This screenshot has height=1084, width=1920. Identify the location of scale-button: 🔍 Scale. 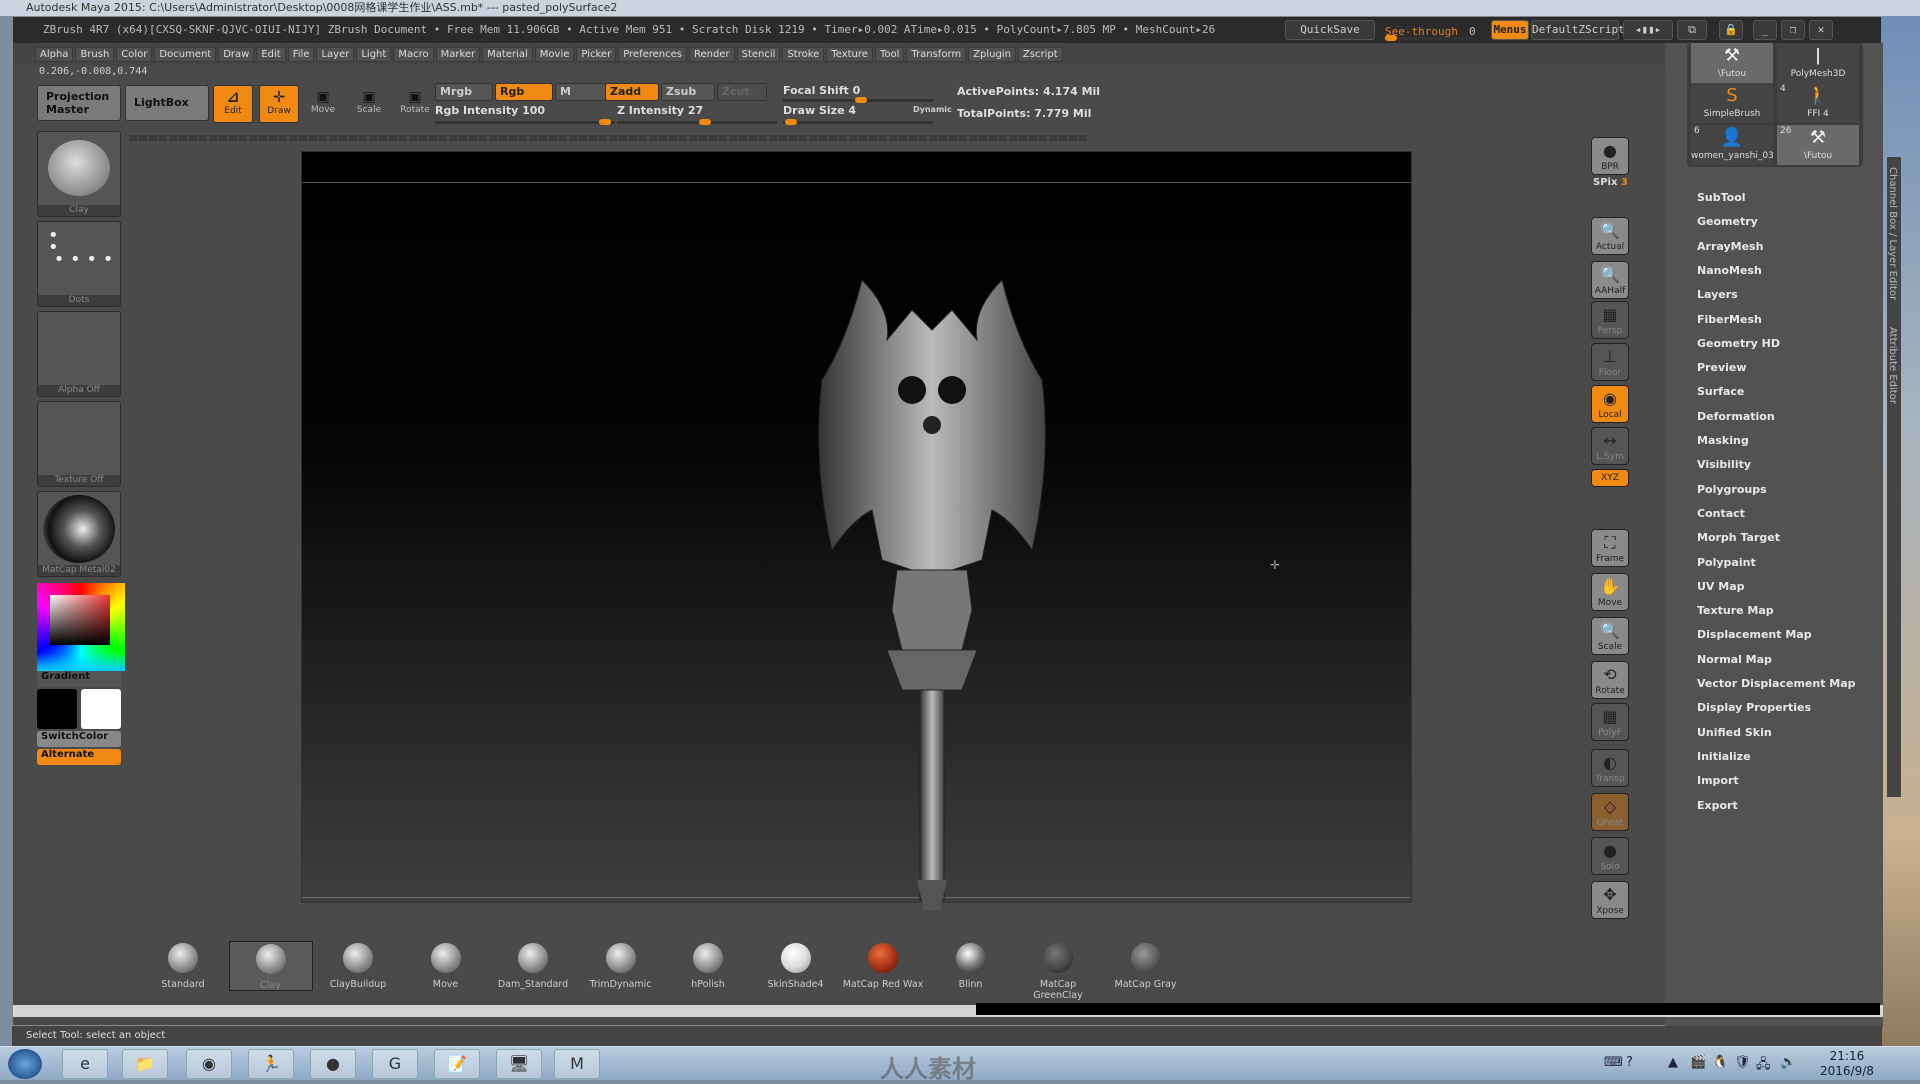
(1610, 636).